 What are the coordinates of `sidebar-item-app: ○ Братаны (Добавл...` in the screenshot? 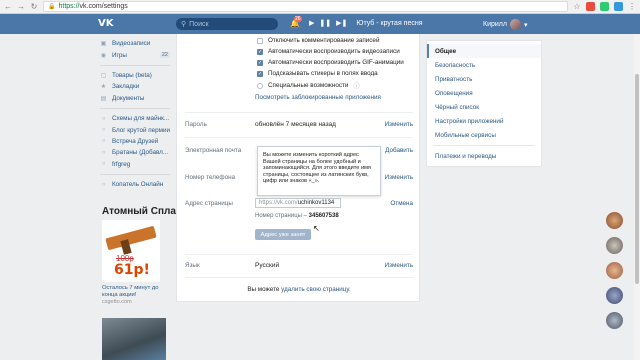 It's located at (135, 152).